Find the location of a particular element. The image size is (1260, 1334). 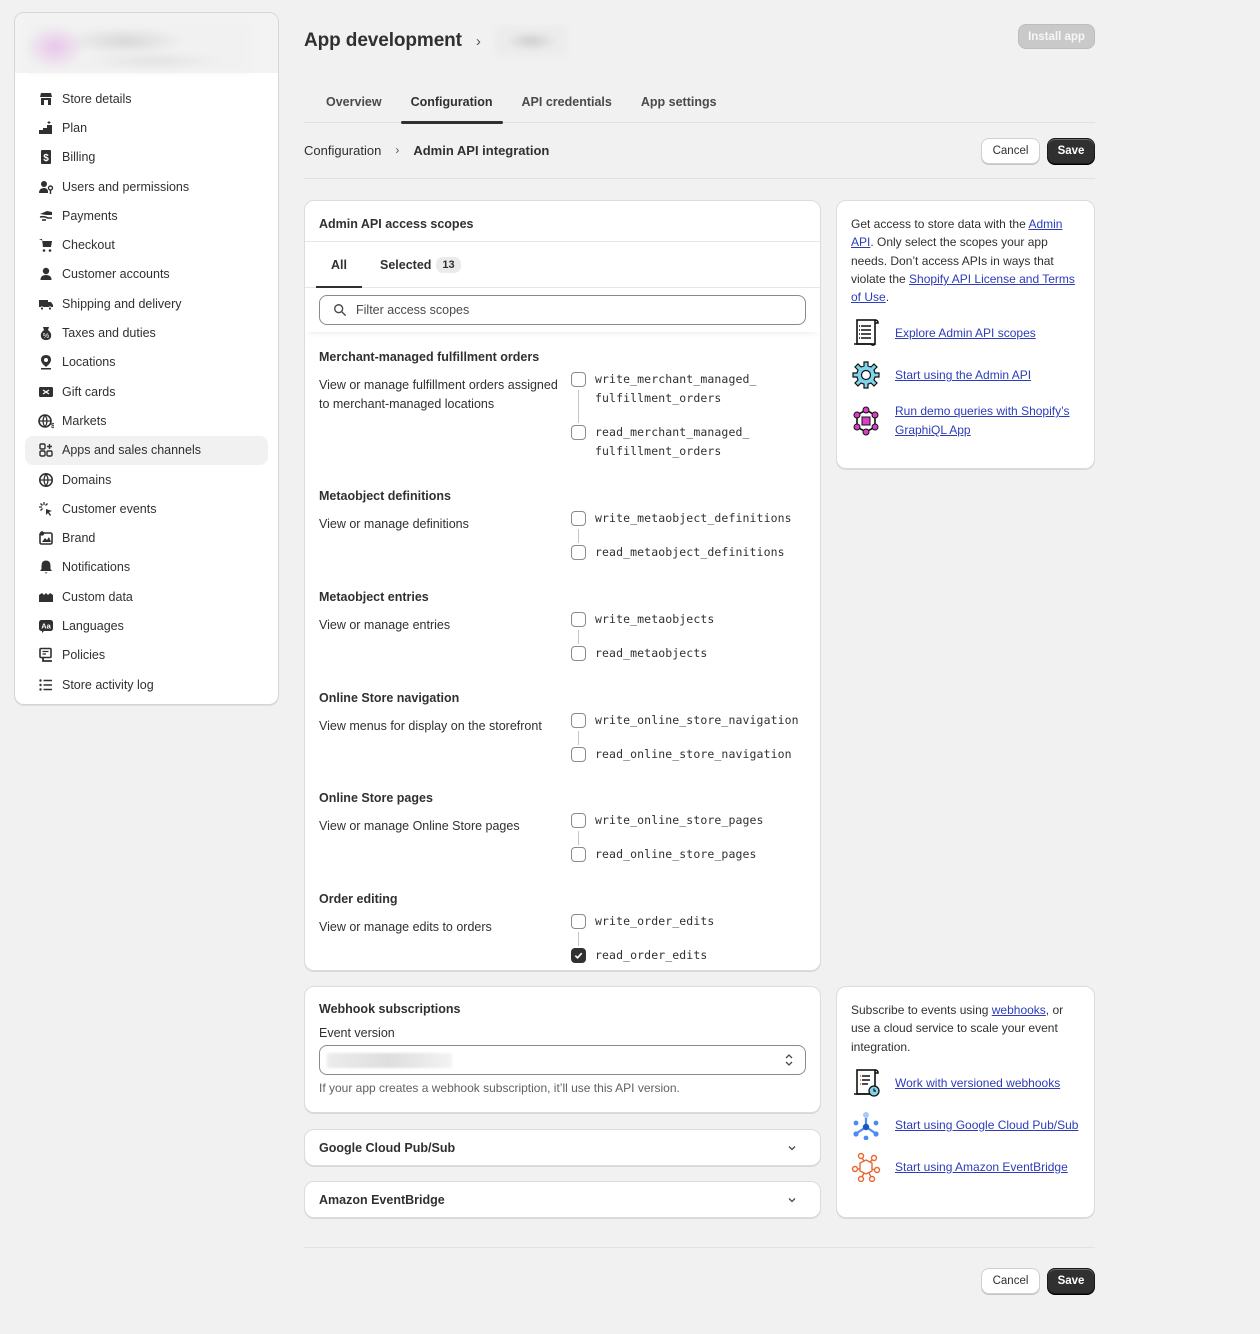

scope-option: write_metaobjects is located at coordinates (691, 620).